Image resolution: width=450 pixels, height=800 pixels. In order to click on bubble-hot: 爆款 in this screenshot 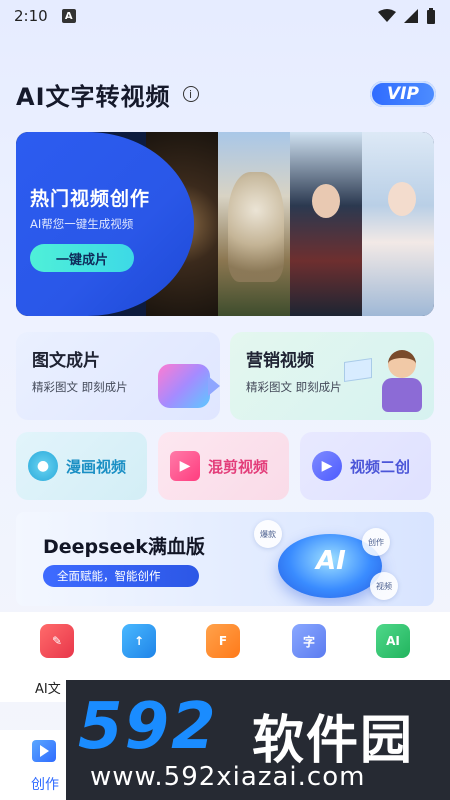, I will do `click(268, 534)`.